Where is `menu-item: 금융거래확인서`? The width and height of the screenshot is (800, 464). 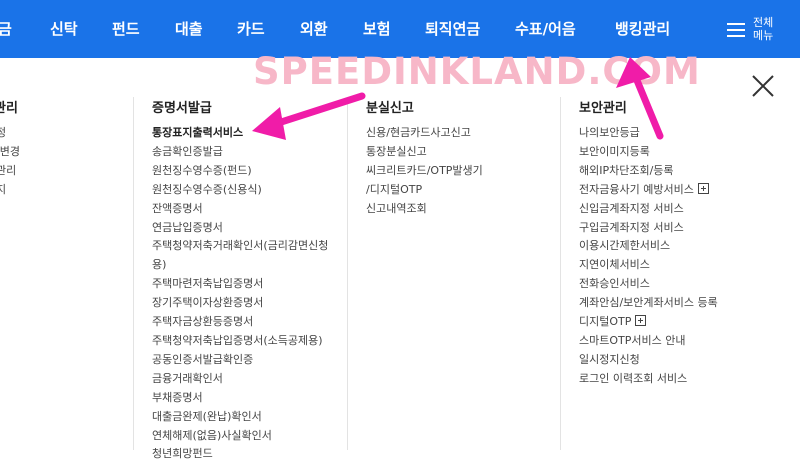 menu-item: 금융거래확인서 is located at coordinates (240, 379).